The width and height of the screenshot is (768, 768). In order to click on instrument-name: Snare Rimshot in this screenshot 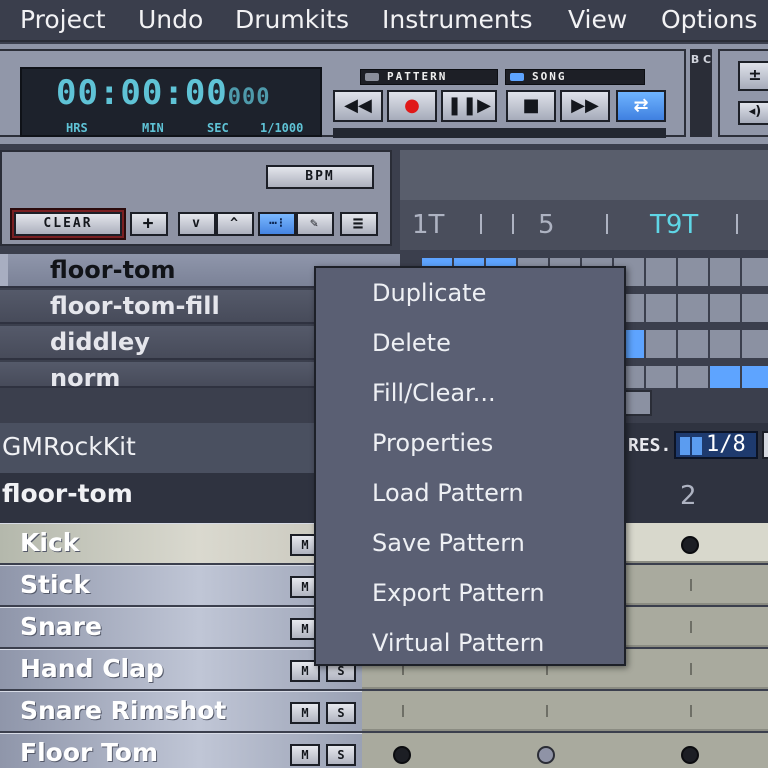, I will do `click(123, 710)`.